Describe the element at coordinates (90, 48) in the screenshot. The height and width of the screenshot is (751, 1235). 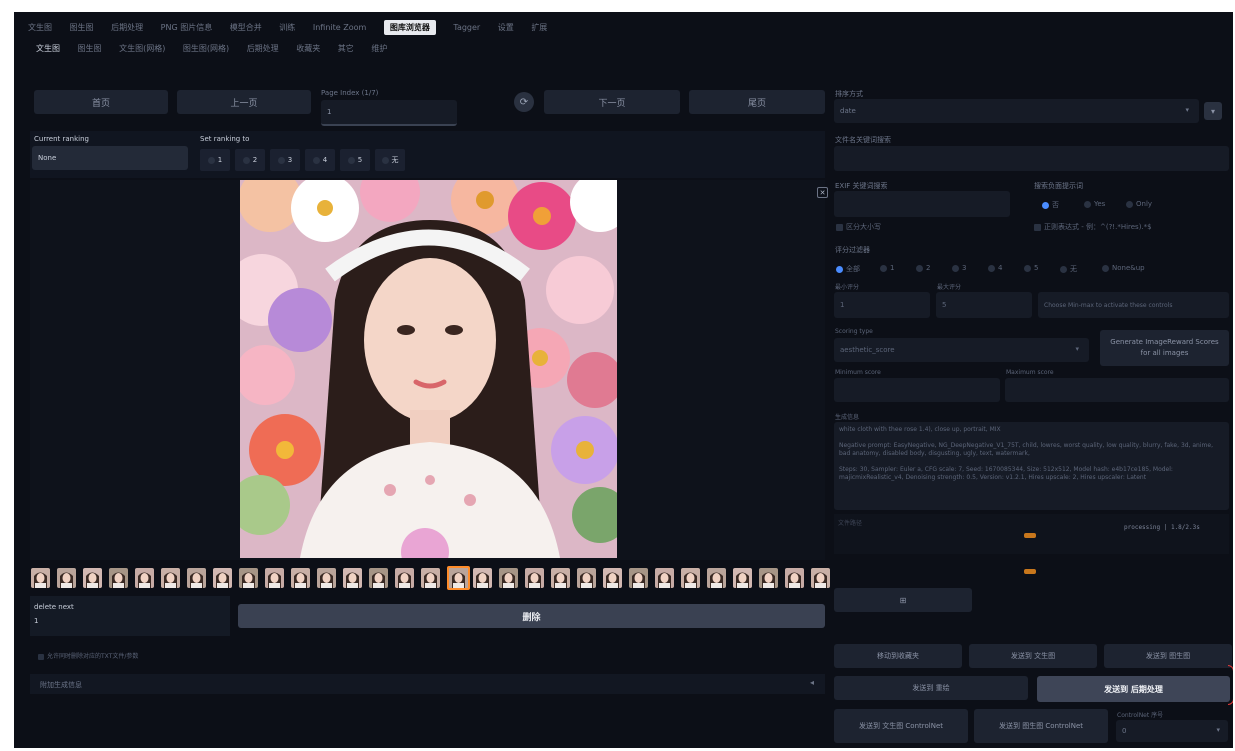
I see `subtab-img2img: 图生图` at that location.